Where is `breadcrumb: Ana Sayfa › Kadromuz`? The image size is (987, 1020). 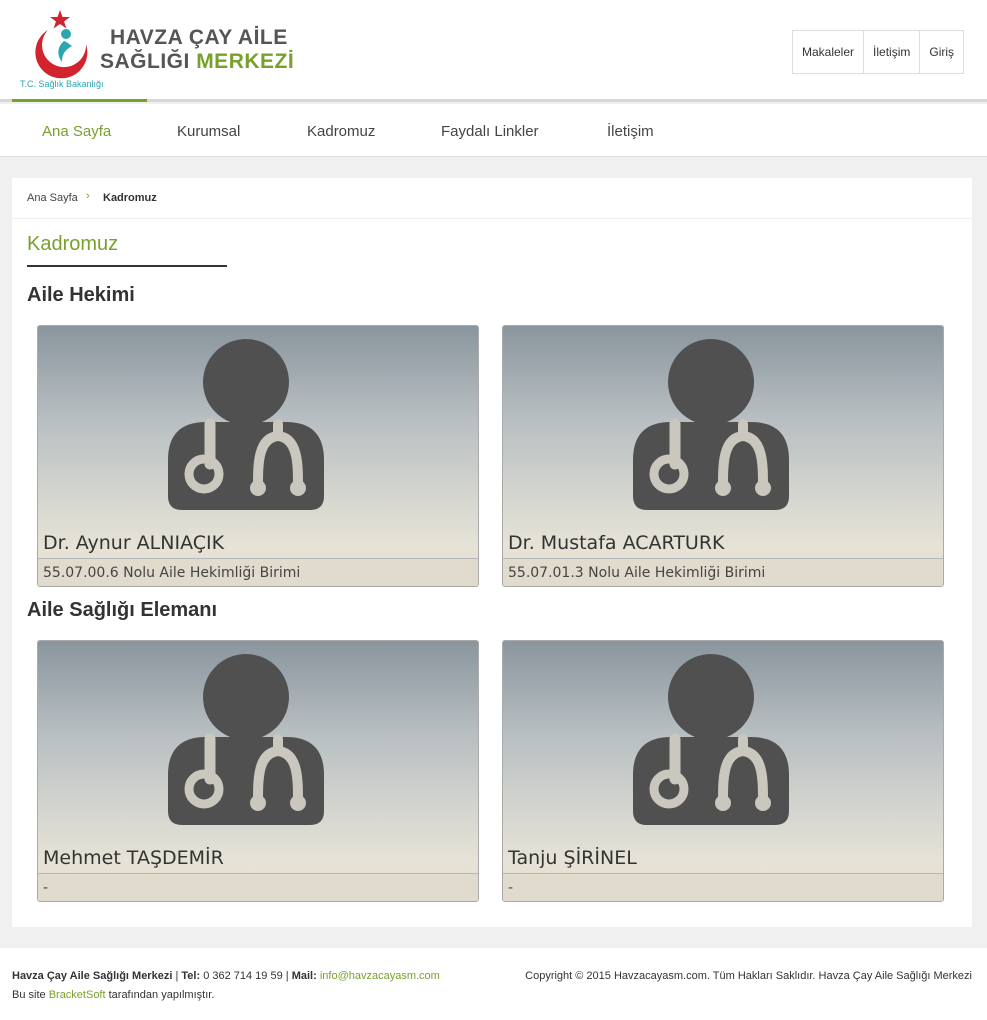 breadcrumb: Ana Sayfa › Kadromuz is located at coordinates (492, 198).